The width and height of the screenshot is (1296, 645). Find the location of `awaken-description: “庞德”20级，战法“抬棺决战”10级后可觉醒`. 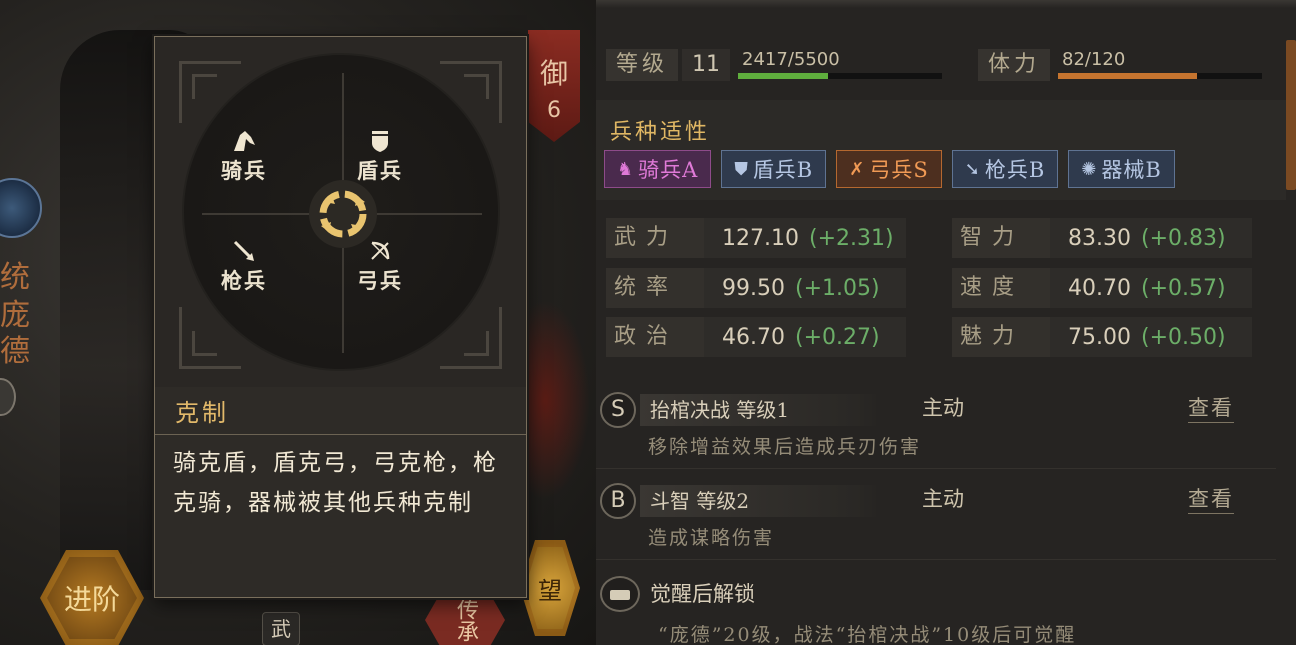

awaken-description: “庞德”20级，战法“抬棺决战”10级后可觉醒 is located at coordinates (867, 634).